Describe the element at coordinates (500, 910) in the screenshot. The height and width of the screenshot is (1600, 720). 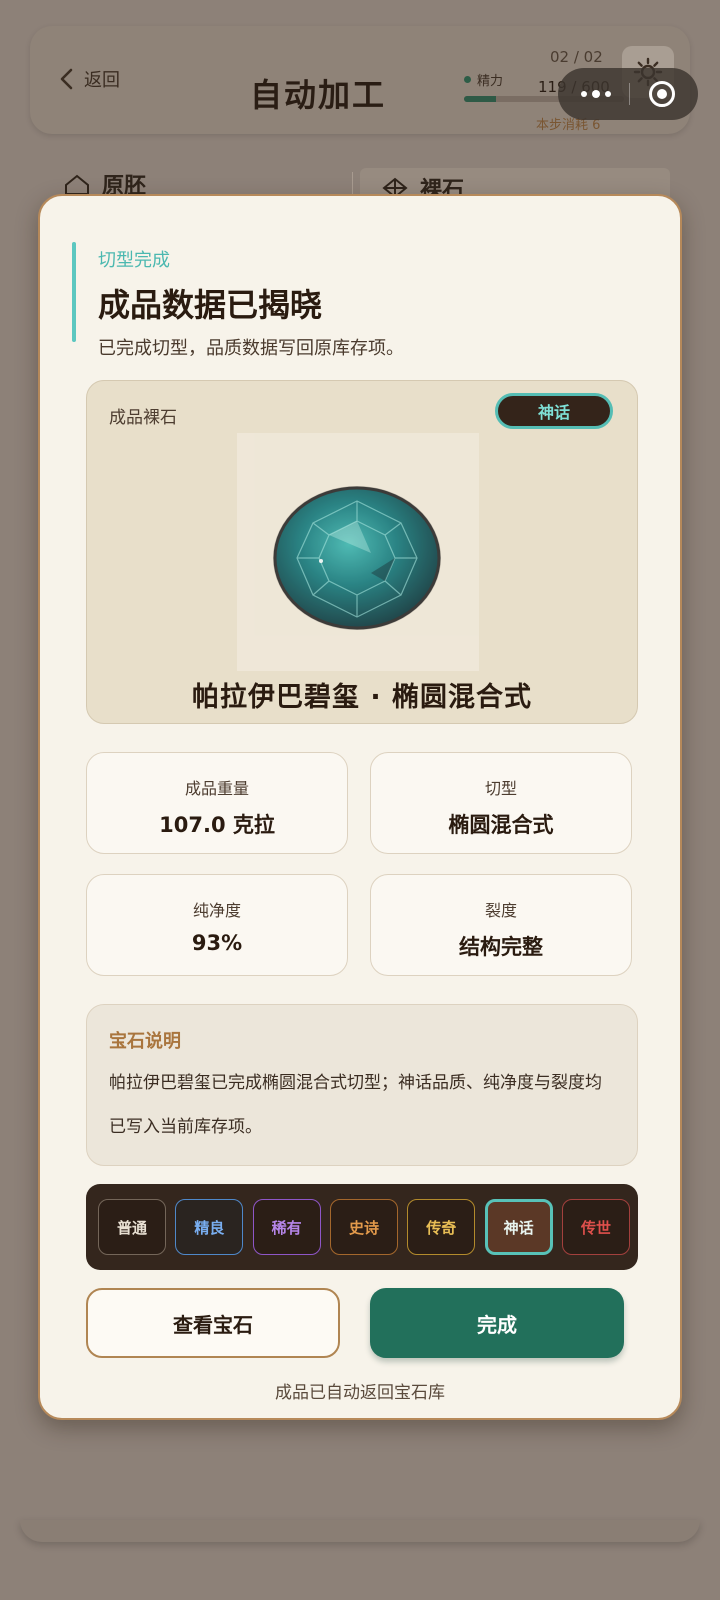
I see `stat-crack-label: 裂度` at that location.